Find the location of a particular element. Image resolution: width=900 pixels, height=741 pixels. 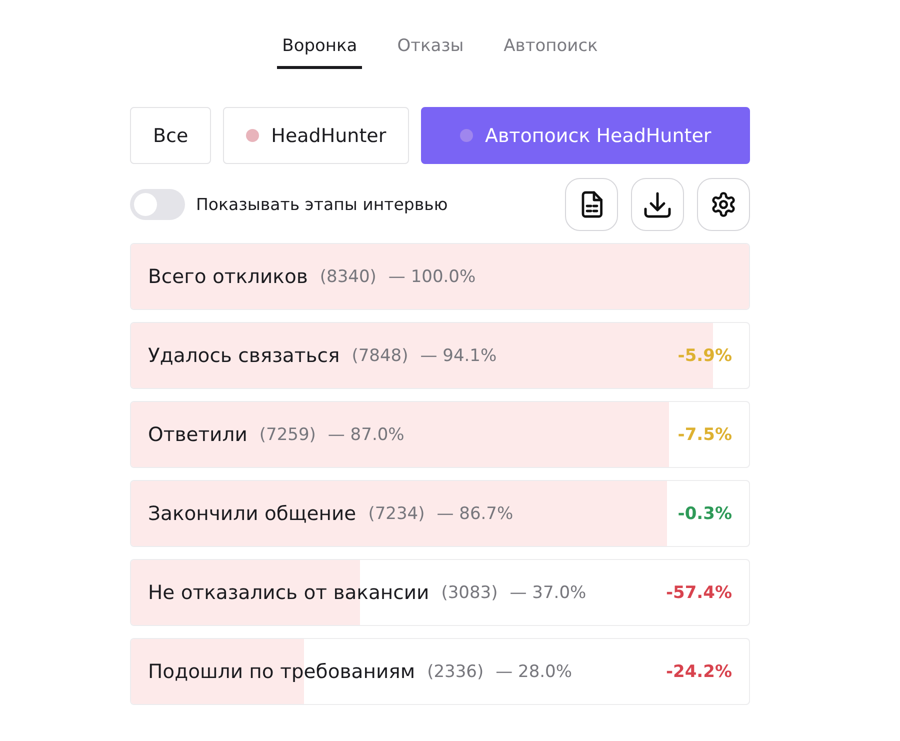

tab: Автопоиск is located at coordinates (550, 49).